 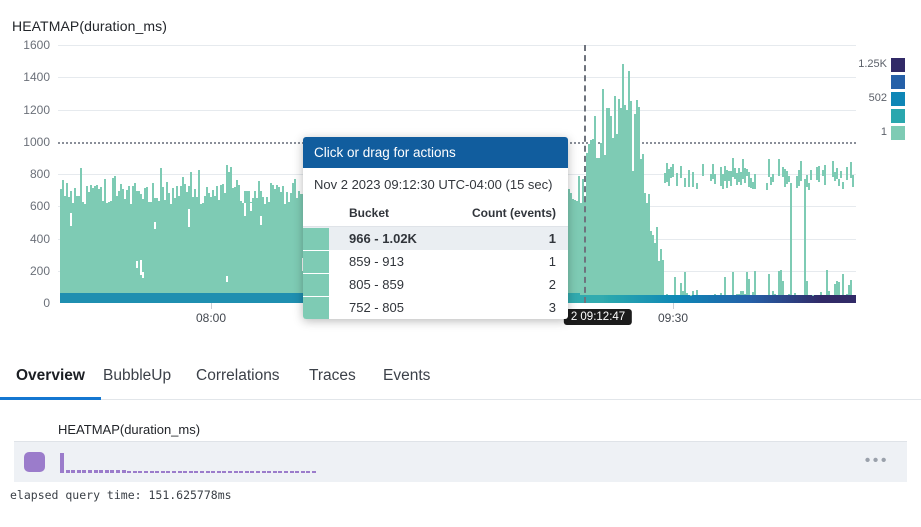 I want to click on y-tick-label: 1600, so click(x=36, y=45).